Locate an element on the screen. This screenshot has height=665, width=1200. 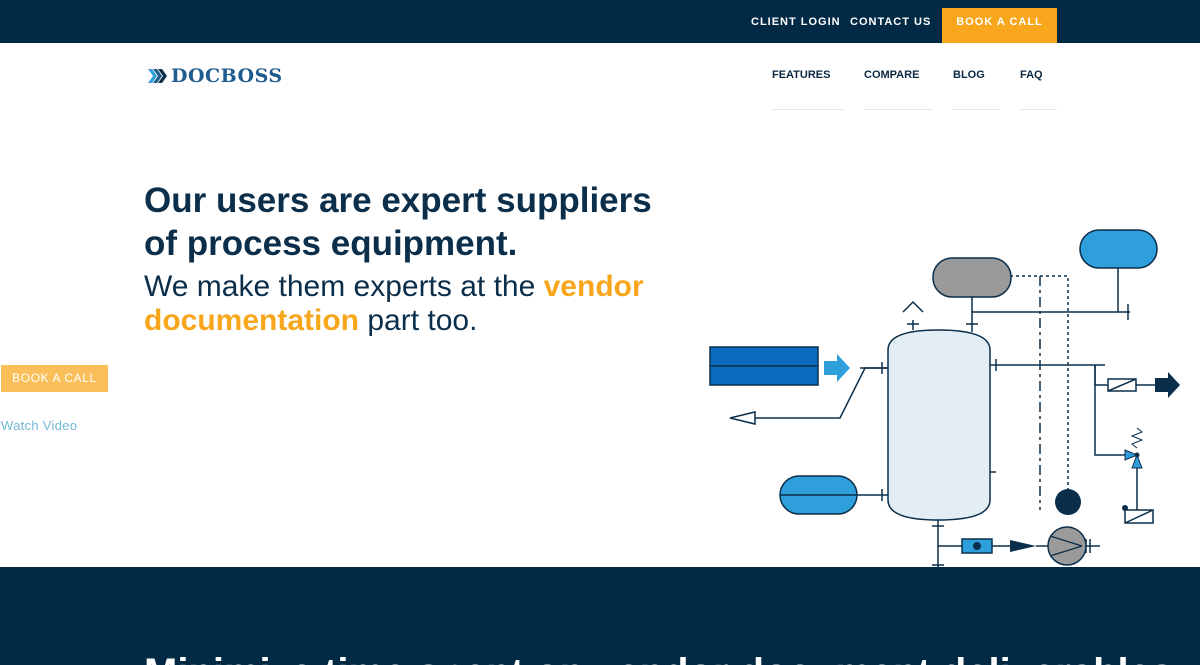
nav-features: FEATURES is located at coordinates (801, 75).